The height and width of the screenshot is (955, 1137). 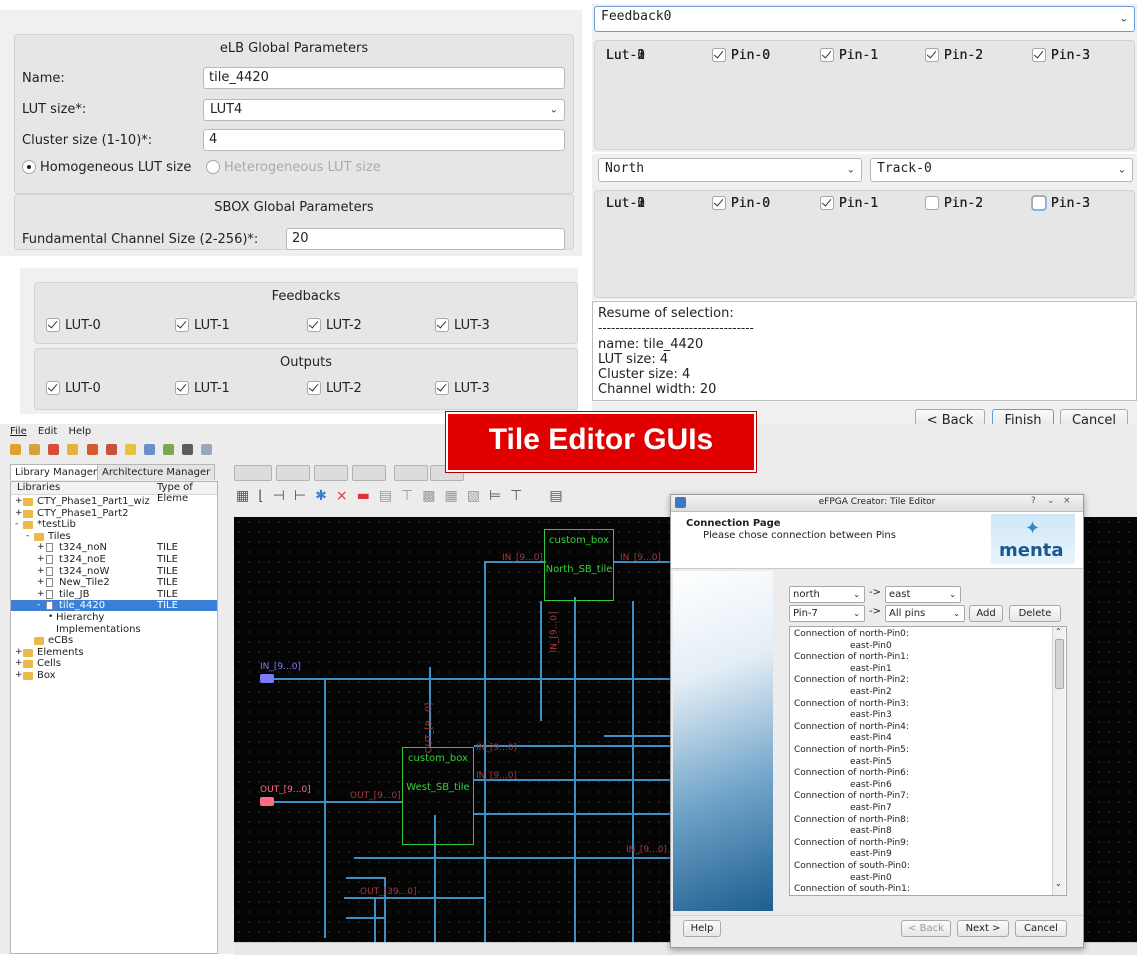 What do you see at coordinates (1041, 928) in the screenshot?
I see `cancel-button: Cancel` at bounding box center [1041, 928].